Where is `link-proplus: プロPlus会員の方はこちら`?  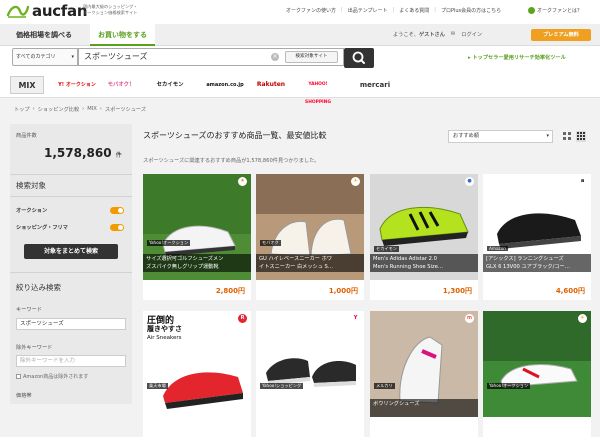 link-proplus: プロPlus会員の方はこちら is located at coordinates (471, 10).